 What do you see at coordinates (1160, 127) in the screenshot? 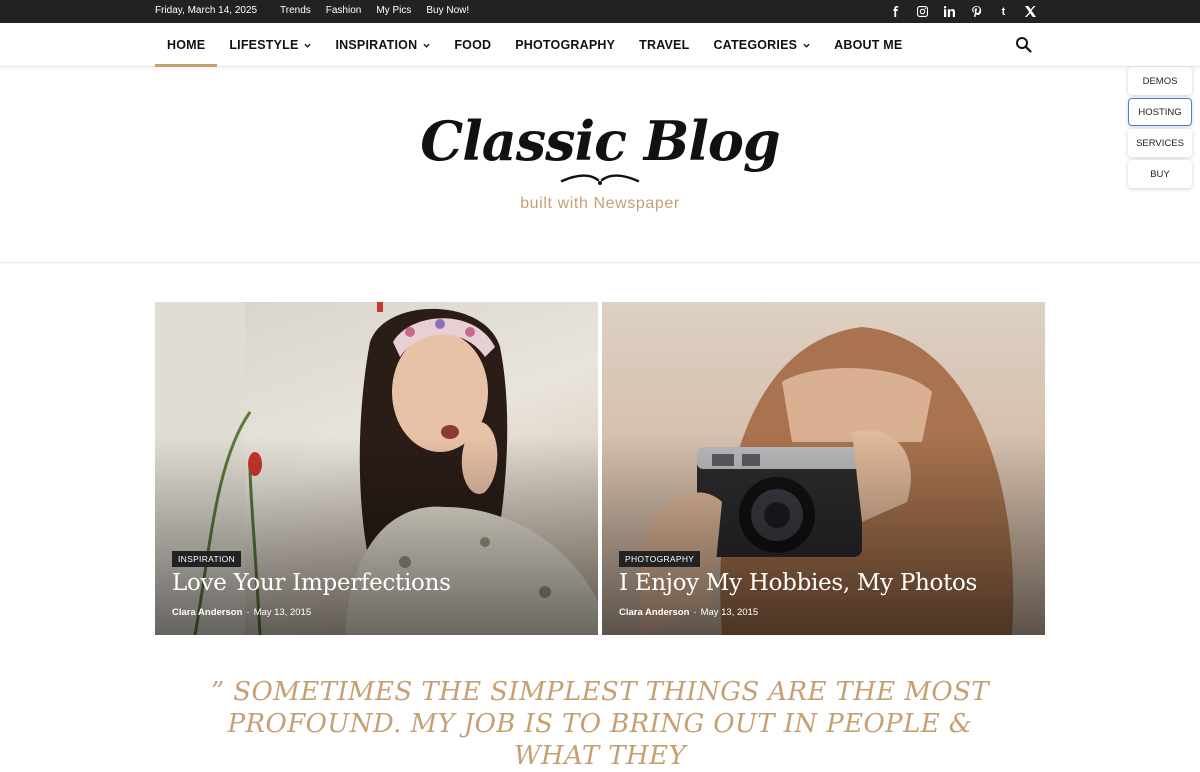
I see `demo-float-buttons: DEMOS HOSTING SERVICES BUY` at bounding box center [1160, 127].